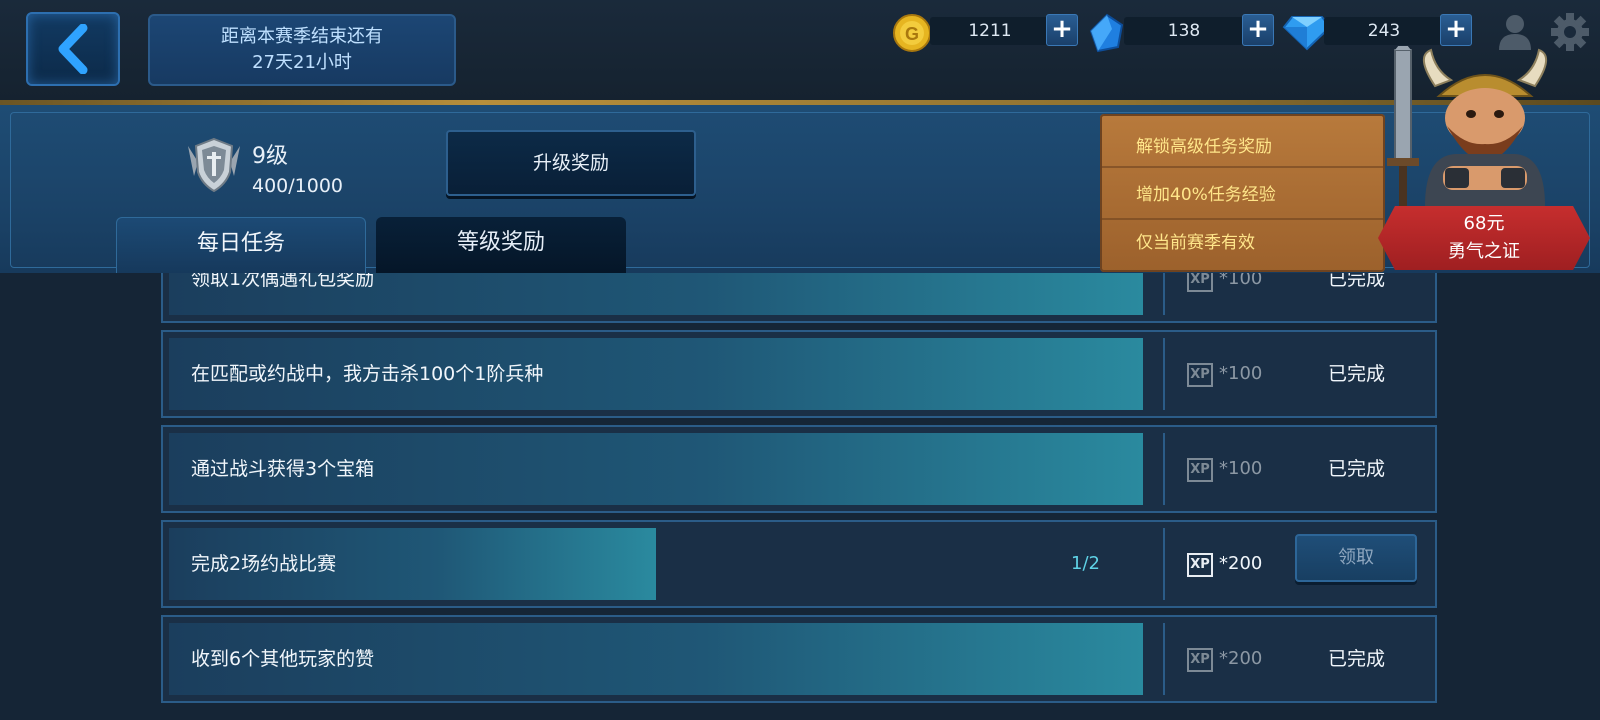  What do you see at coordinates (1356, 558) in the screenshot?
I see `claim-button: 领取` at bounding box center [1356, 558].